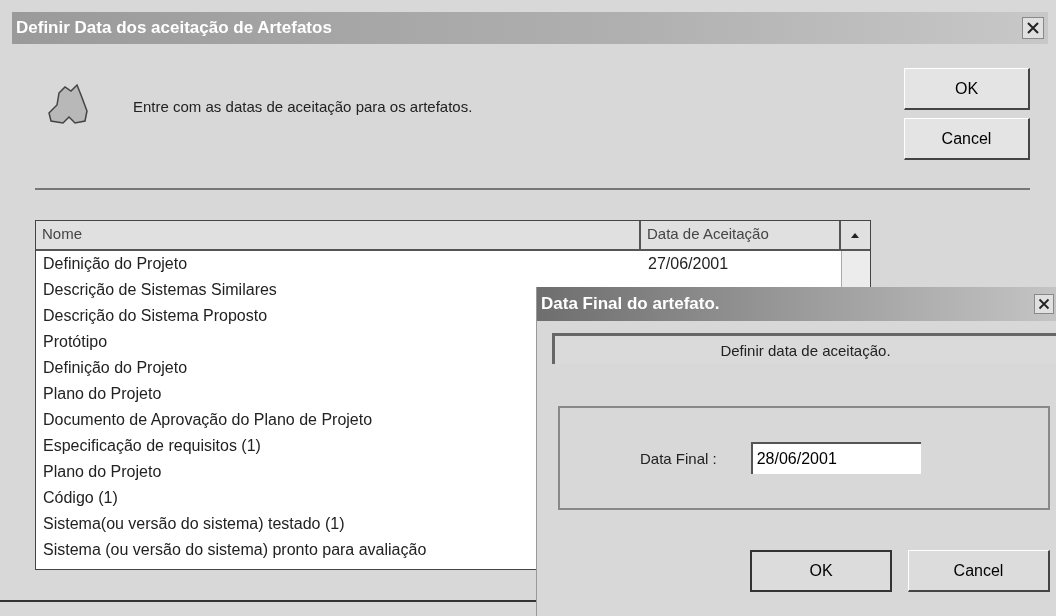 This screenshot has width=1056, height=616. I want to click on field-label: Data Final :, so click(678, 458).